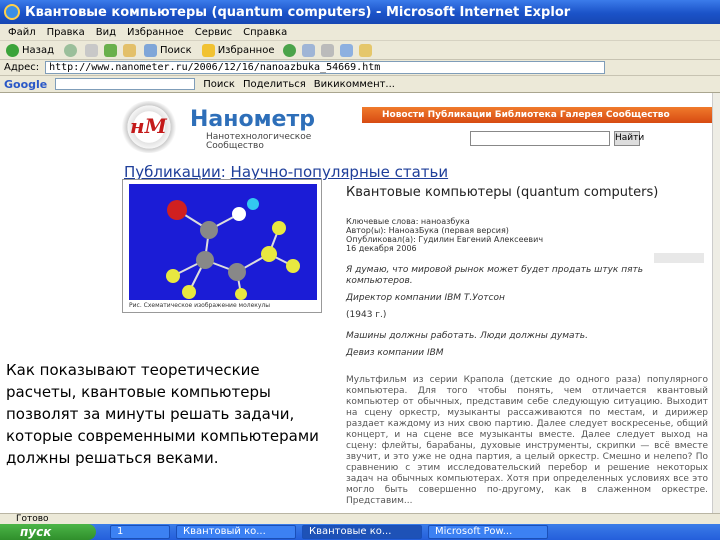 This screenshot has width=720, height=540. Describe the element at coordinates (208, 50) in the screenshot. I see `star-icon` at that location.